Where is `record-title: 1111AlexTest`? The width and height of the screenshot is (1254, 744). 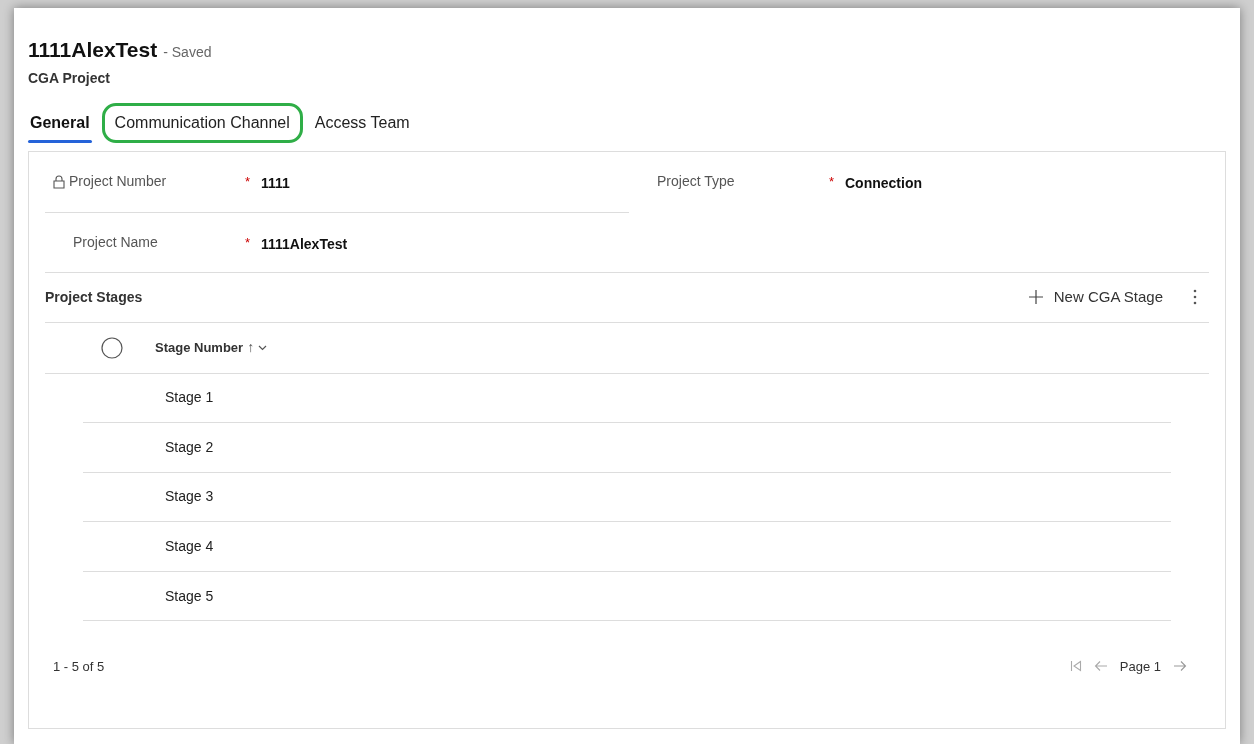 record-title: 1111AlexTest is located at coordinates (93, 50).